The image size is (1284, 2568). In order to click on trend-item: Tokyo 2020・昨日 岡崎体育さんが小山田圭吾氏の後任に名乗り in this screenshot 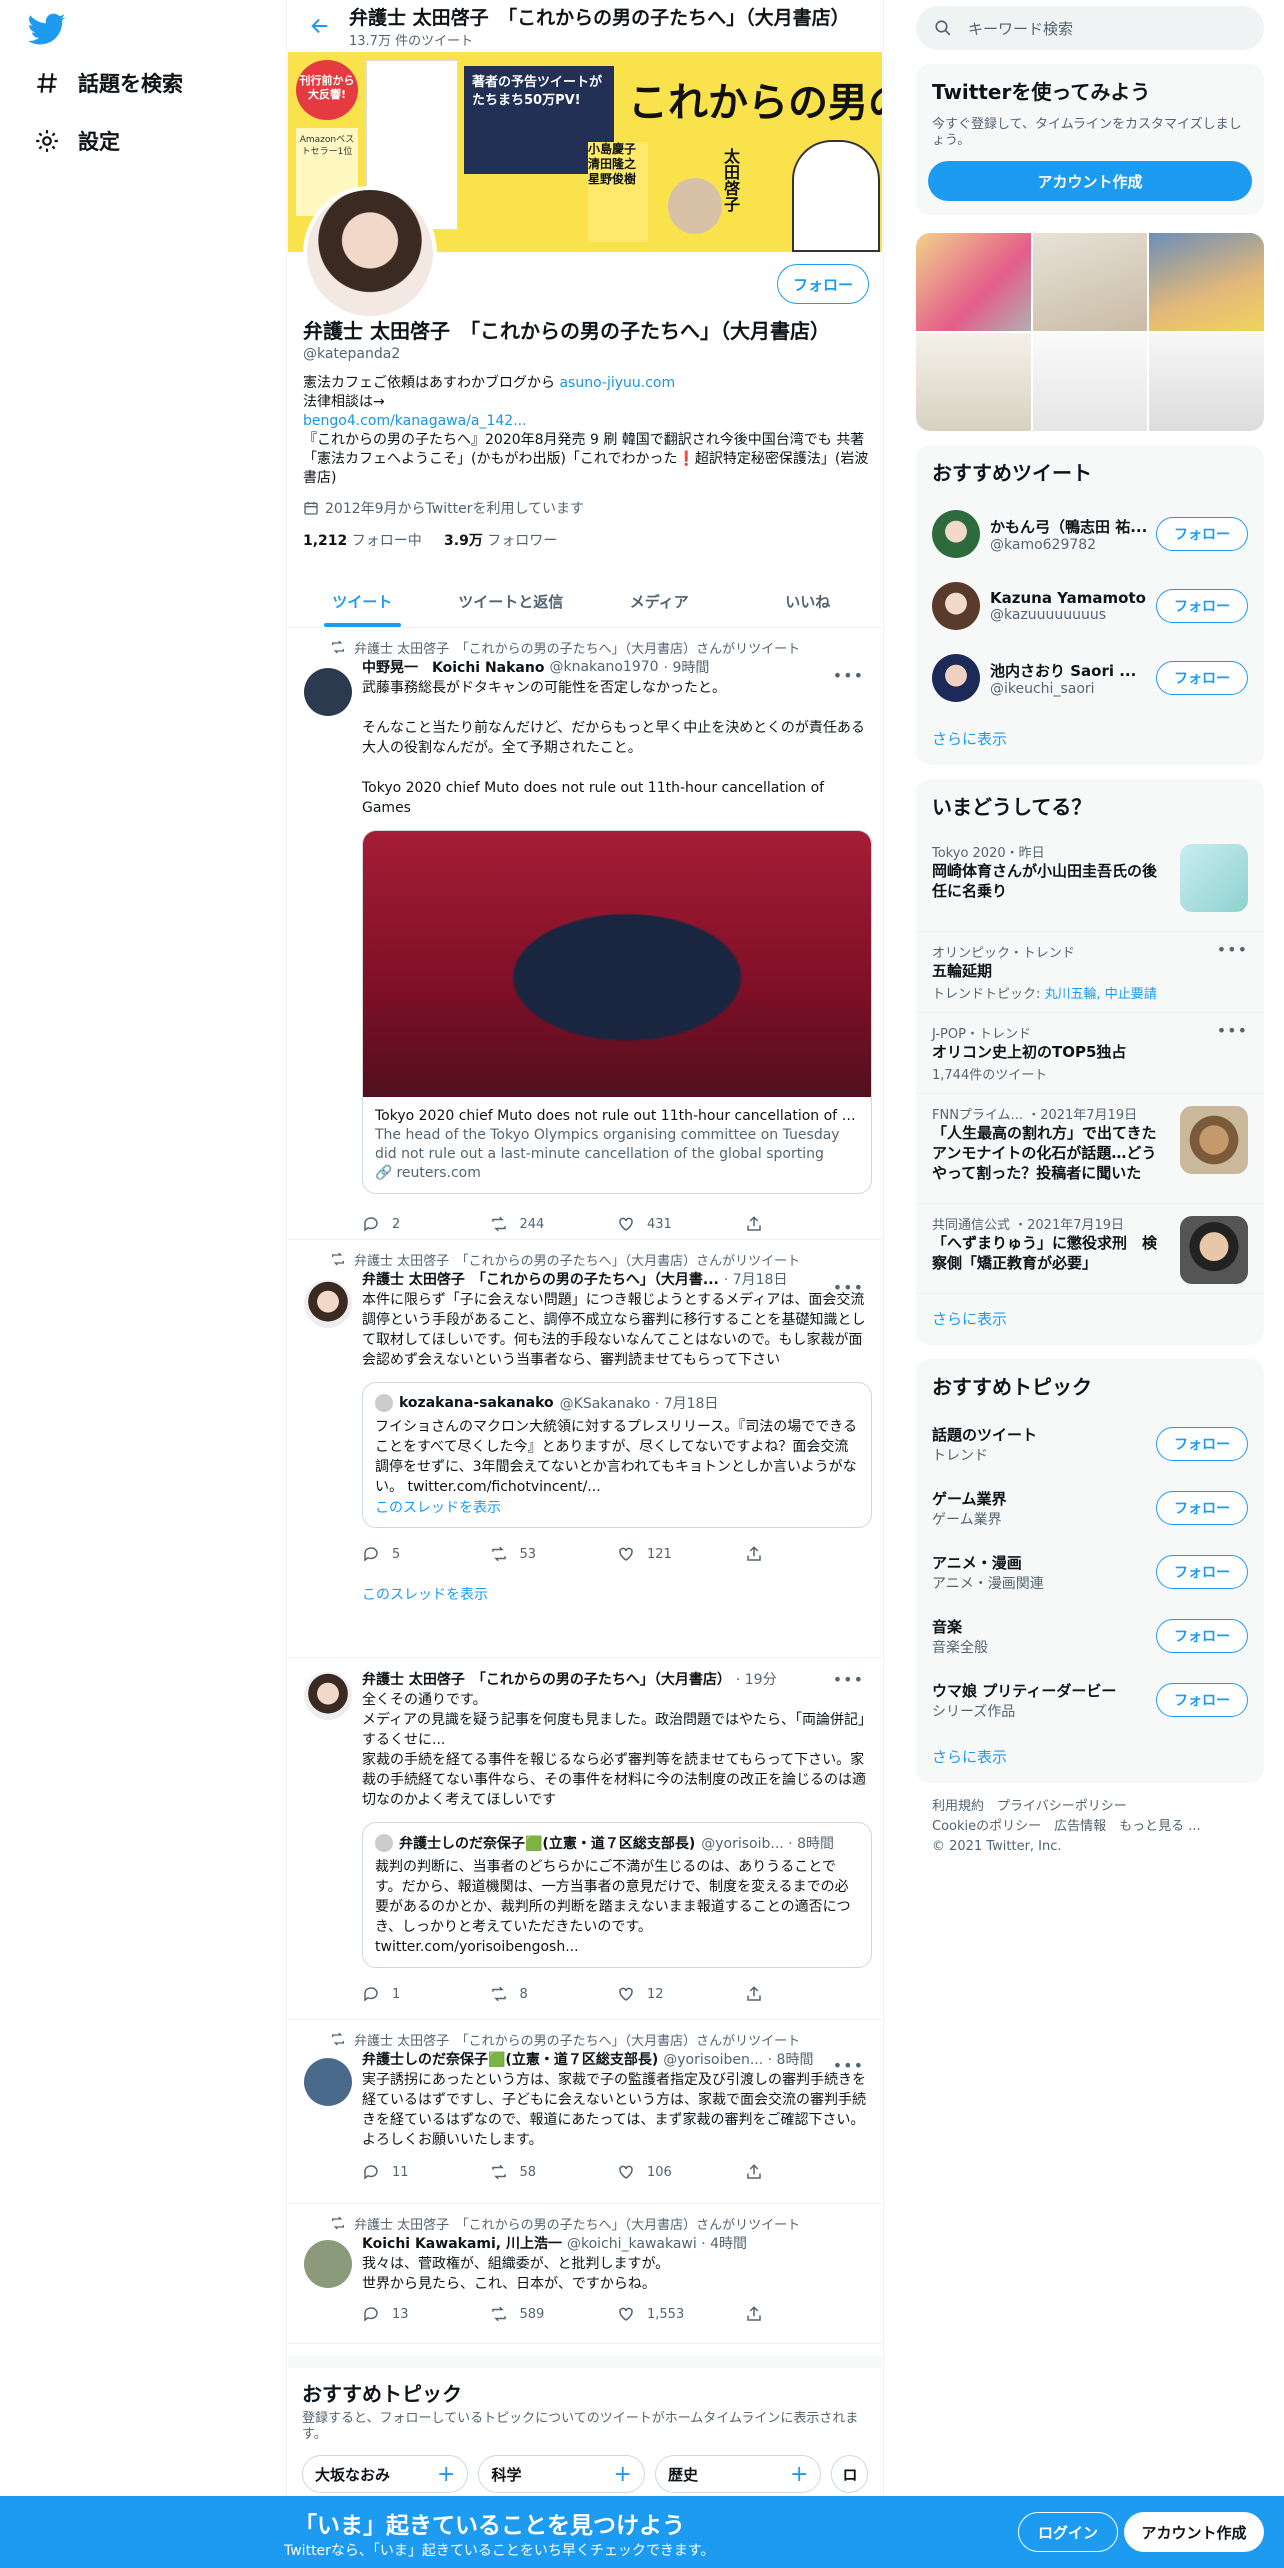, I will do `click(1090, 882)`.